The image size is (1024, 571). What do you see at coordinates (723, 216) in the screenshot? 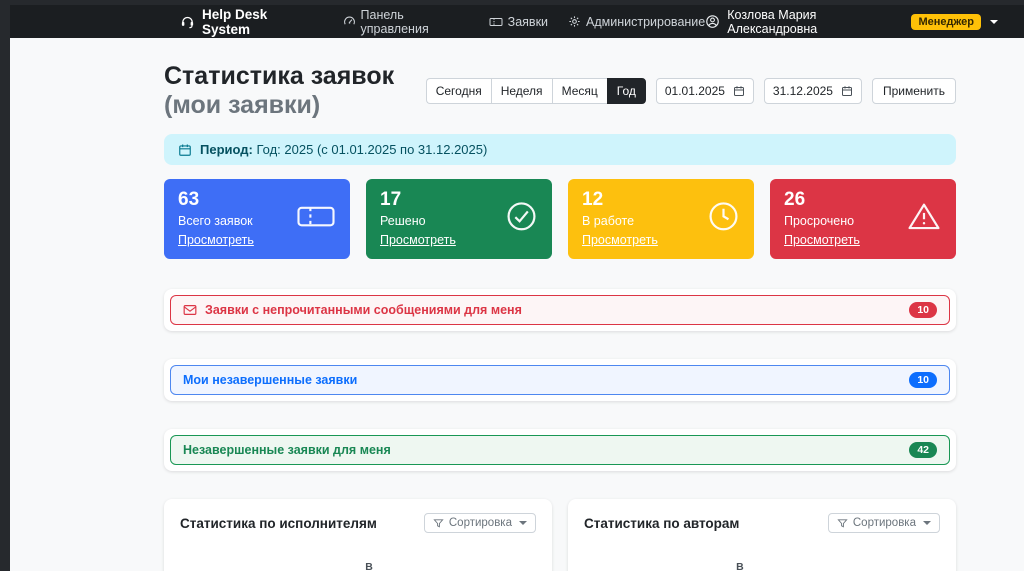
I see `clock-icon` at bounding box center [723, 216].